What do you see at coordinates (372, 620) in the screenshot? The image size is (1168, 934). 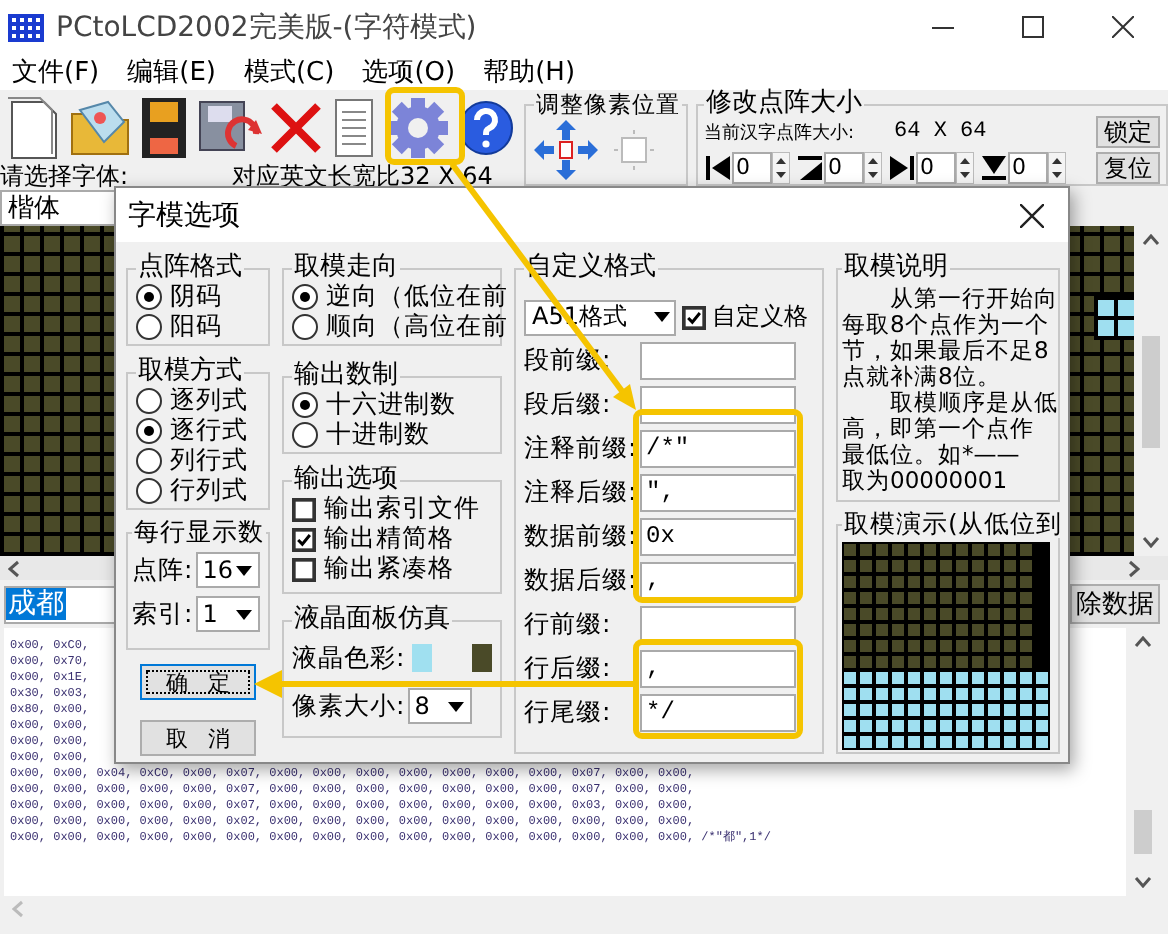 I see `group-title: 液晶面板仿真` at bounding box center [372, 620].